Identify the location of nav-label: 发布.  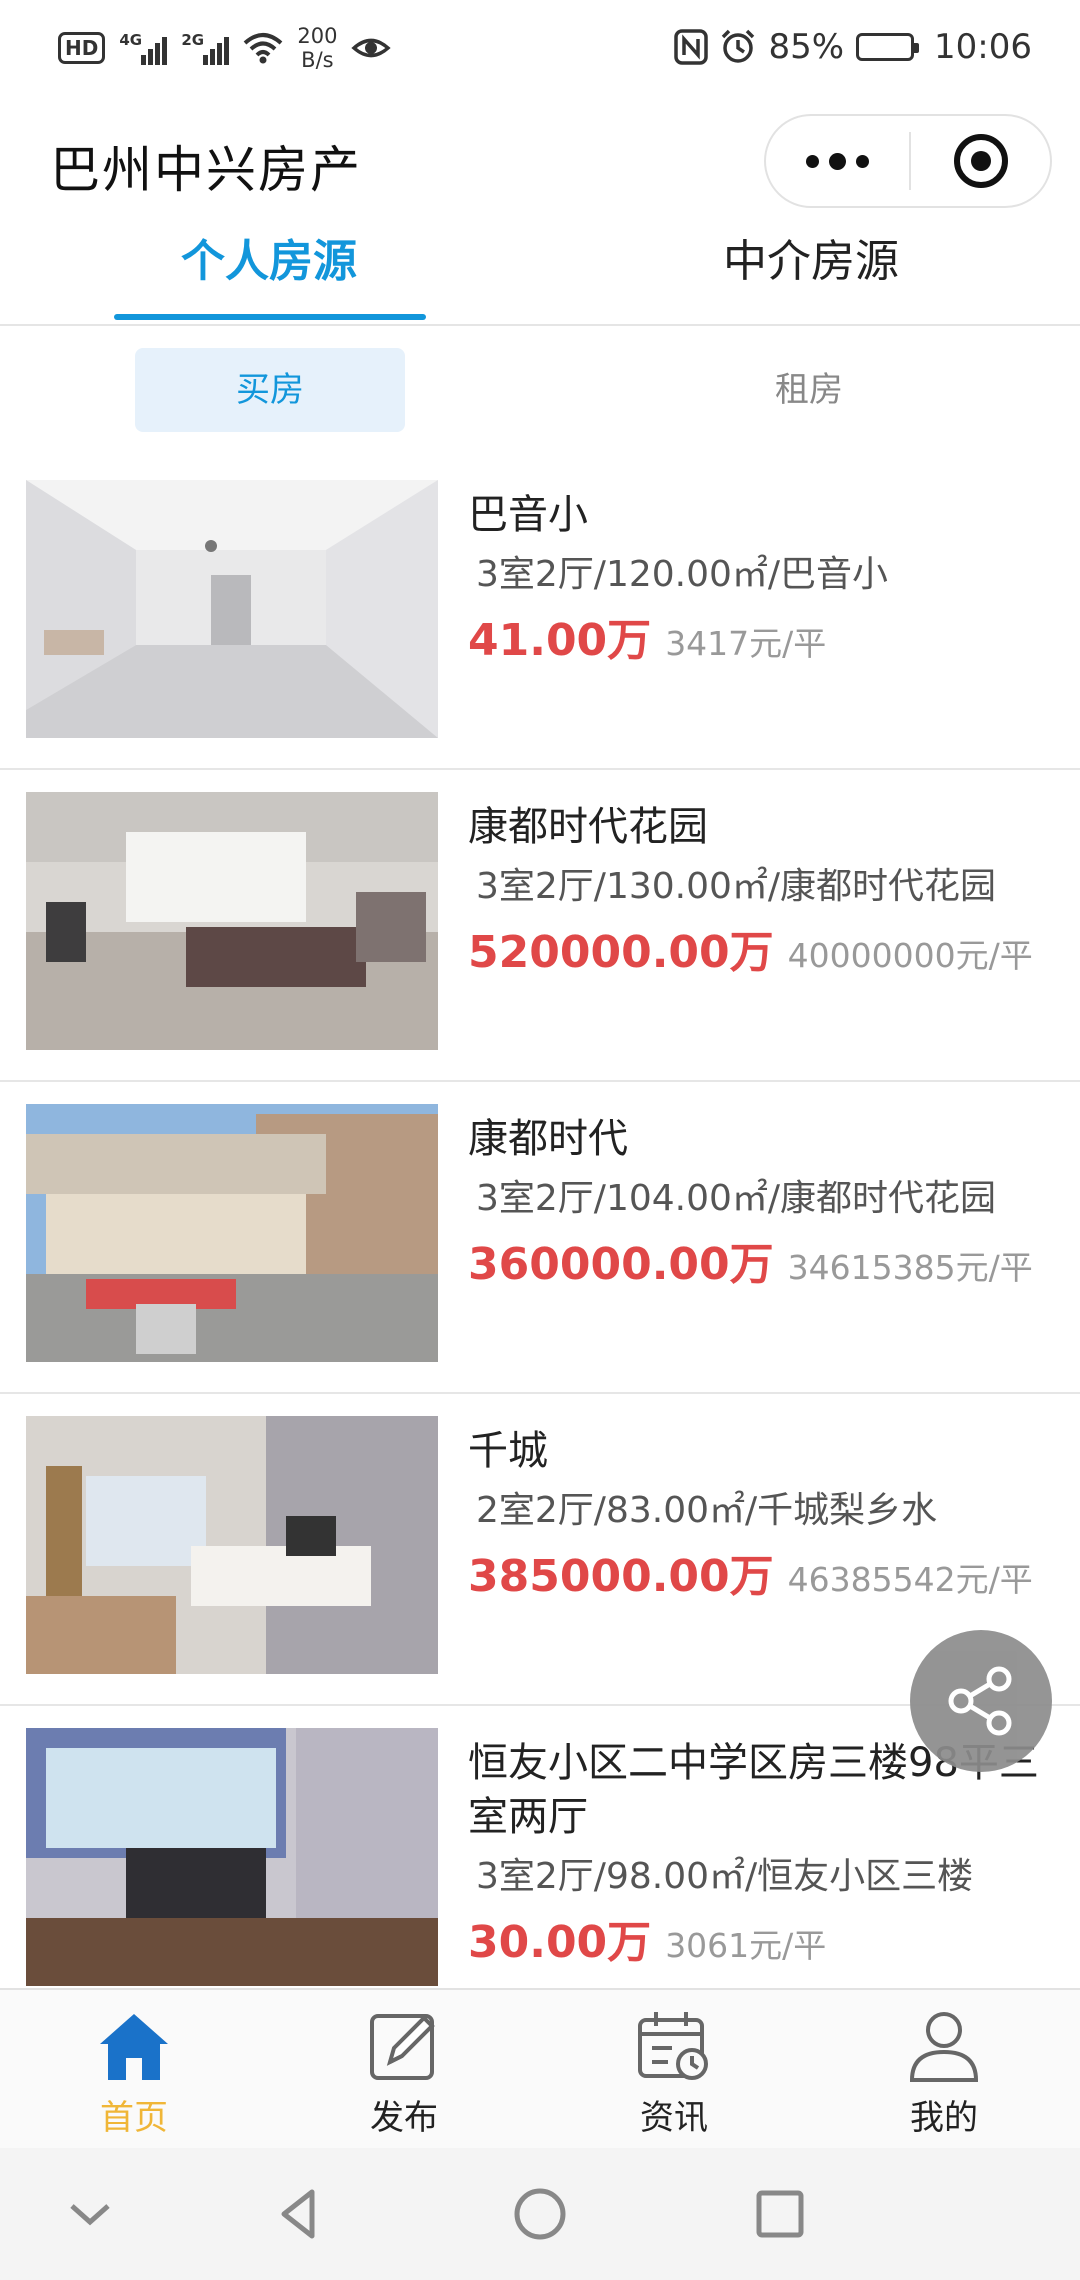
(404, 2118).